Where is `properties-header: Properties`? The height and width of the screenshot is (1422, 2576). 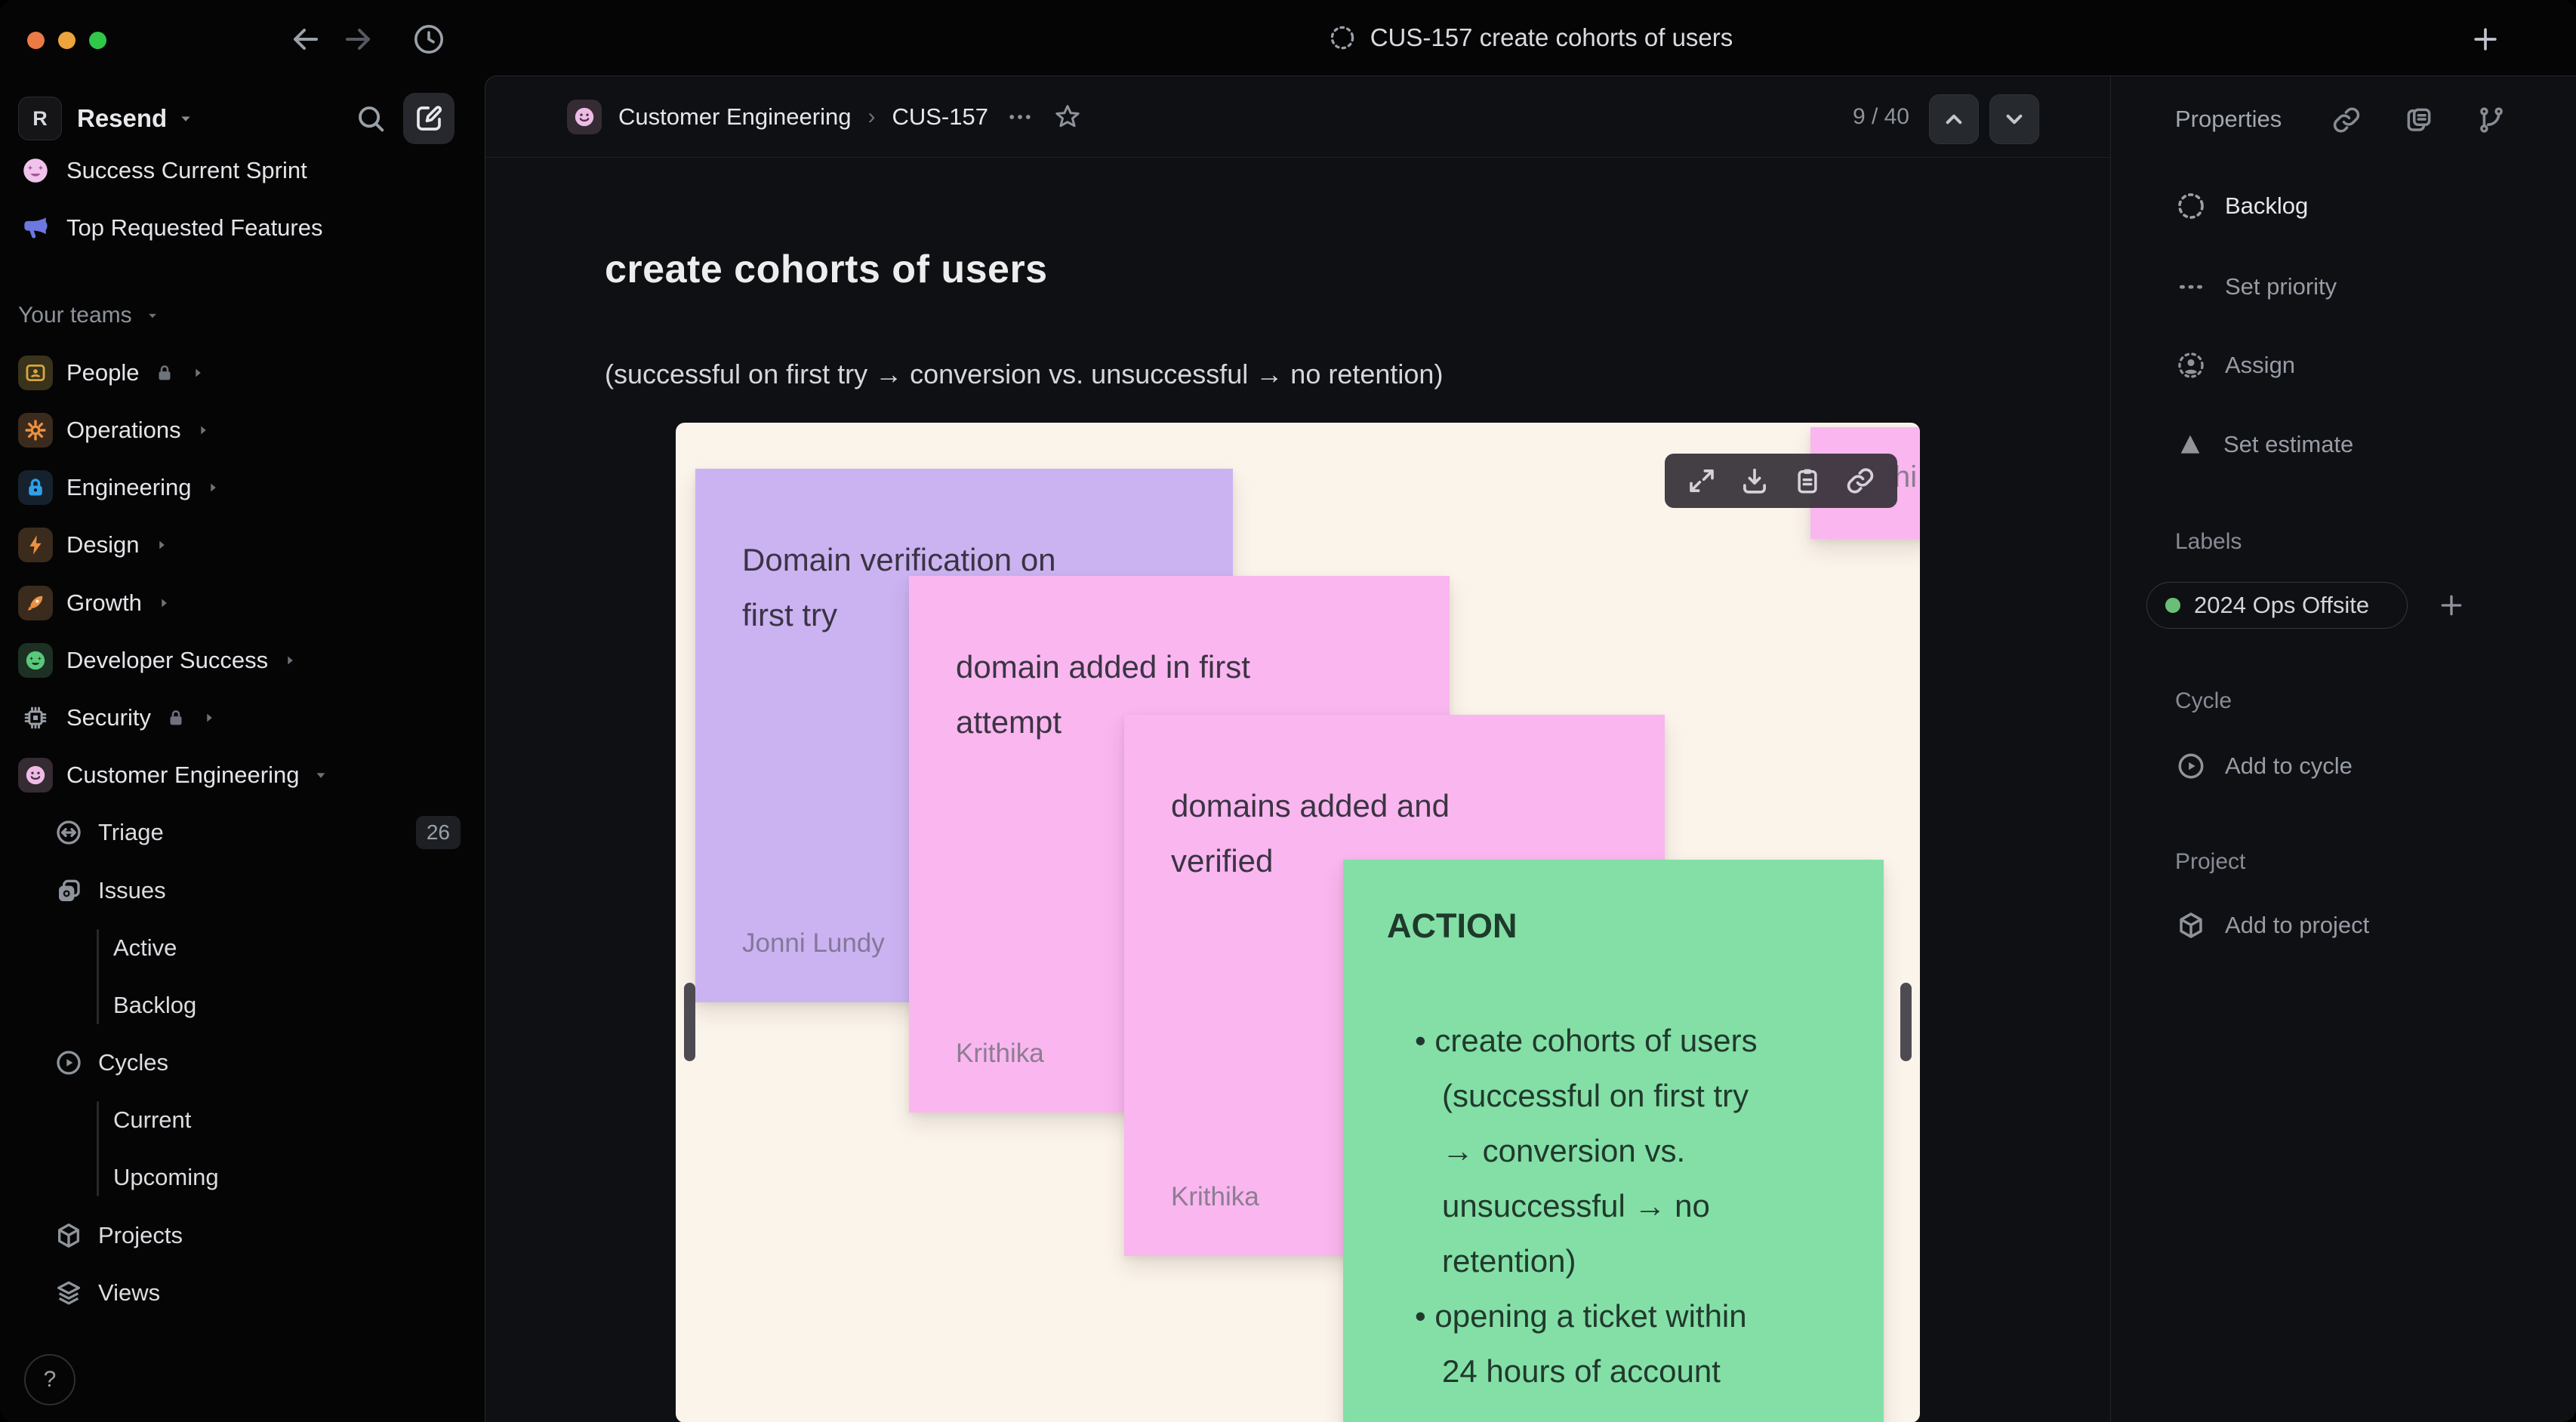
properties-header: Properties is located at coordinates (2228, 119).